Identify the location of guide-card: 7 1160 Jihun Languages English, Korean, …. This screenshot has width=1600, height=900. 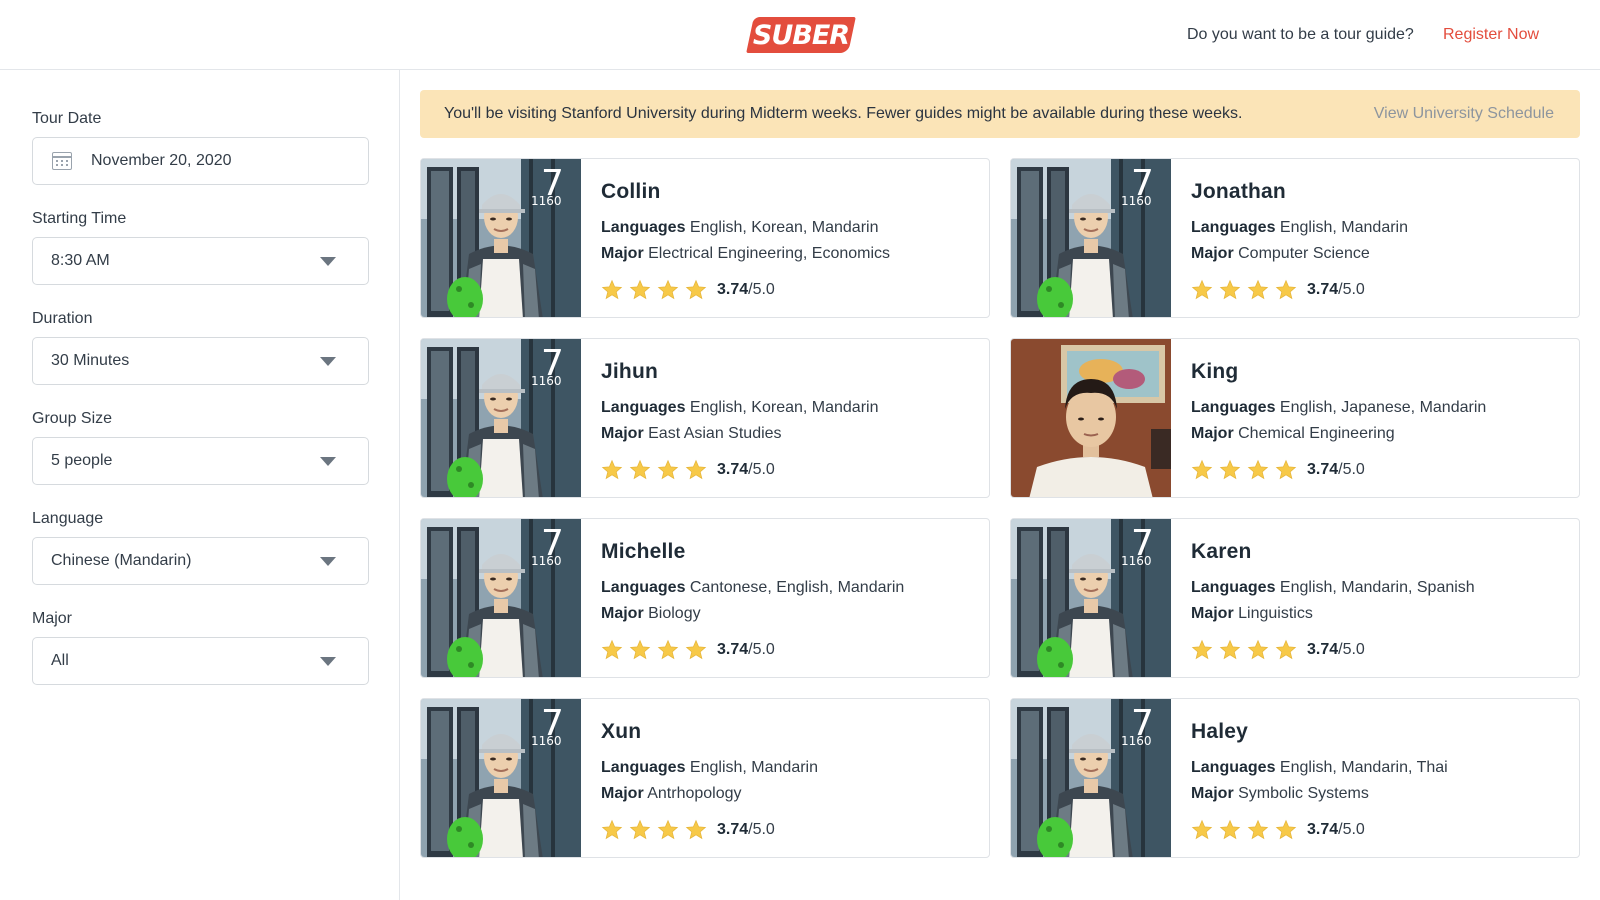
(705, 418).